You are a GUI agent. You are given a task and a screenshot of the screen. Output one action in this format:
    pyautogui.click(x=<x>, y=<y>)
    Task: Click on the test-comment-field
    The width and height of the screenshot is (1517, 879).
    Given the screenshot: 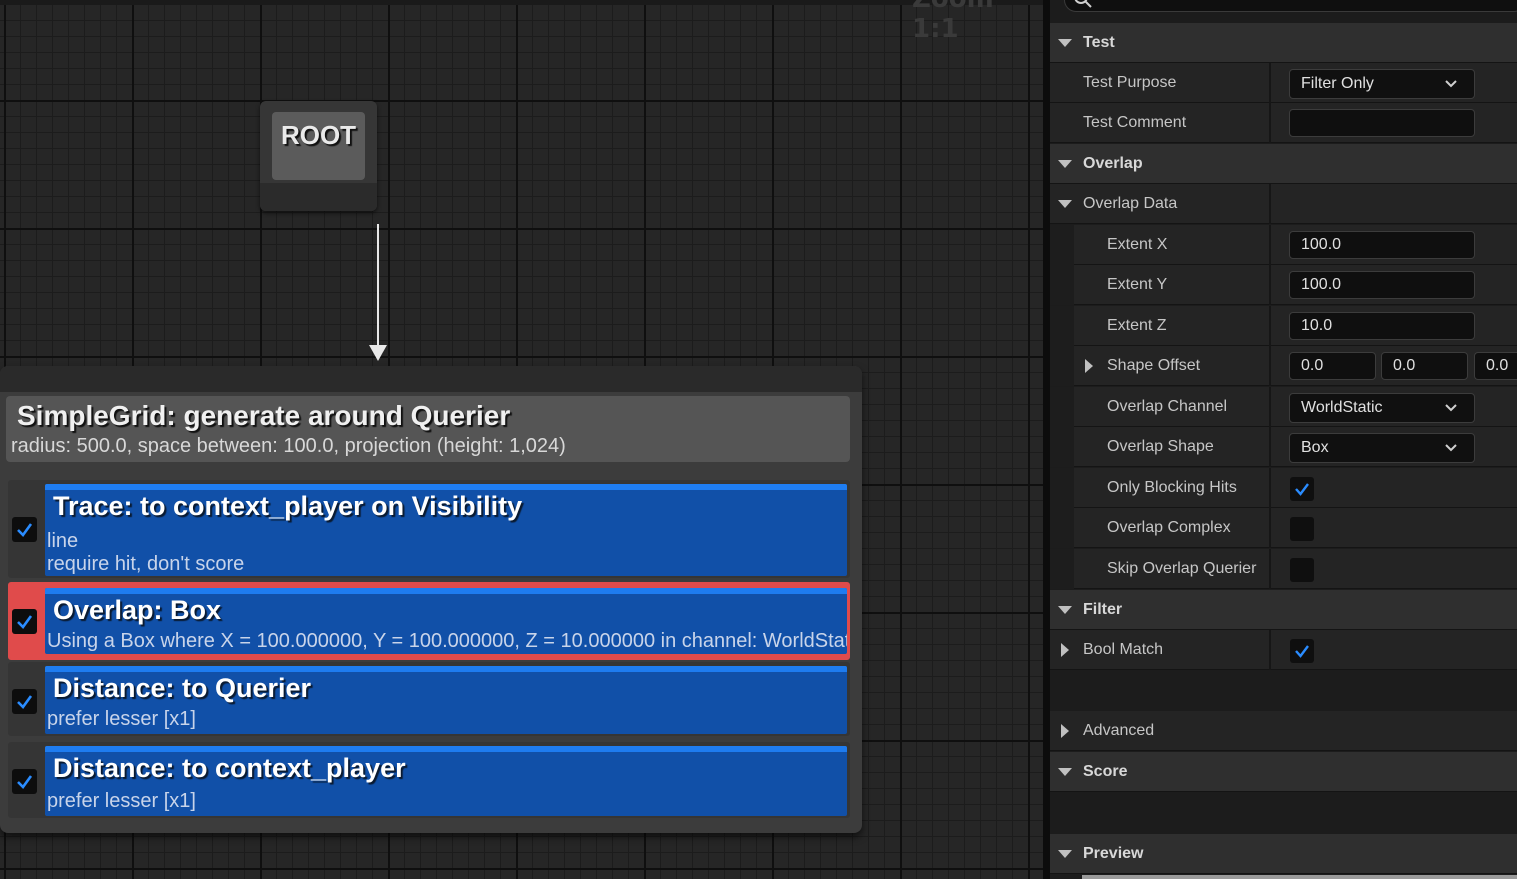 What is the action you would take?
    pyautogui.click(x=1382, y=123)
    